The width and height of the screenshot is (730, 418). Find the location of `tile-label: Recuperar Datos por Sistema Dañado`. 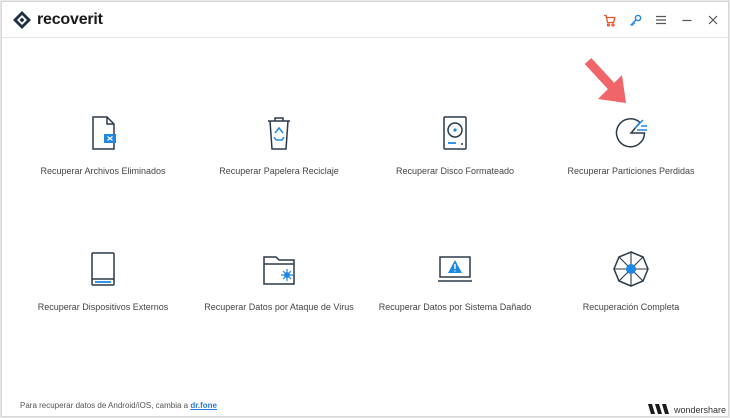

tile-label: Recuperar Datos por Sistema Dañado is located at coordinates (455, 307).